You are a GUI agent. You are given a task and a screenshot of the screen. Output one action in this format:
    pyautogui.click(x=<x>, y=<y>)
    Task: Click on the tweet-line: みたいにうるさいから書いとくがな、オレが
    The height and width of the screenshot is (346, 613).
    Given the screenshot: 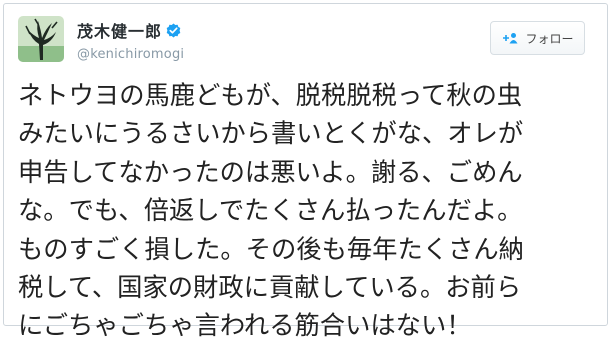 What is the action you would take?
    pyautogui.click(x=271, y=134)
    